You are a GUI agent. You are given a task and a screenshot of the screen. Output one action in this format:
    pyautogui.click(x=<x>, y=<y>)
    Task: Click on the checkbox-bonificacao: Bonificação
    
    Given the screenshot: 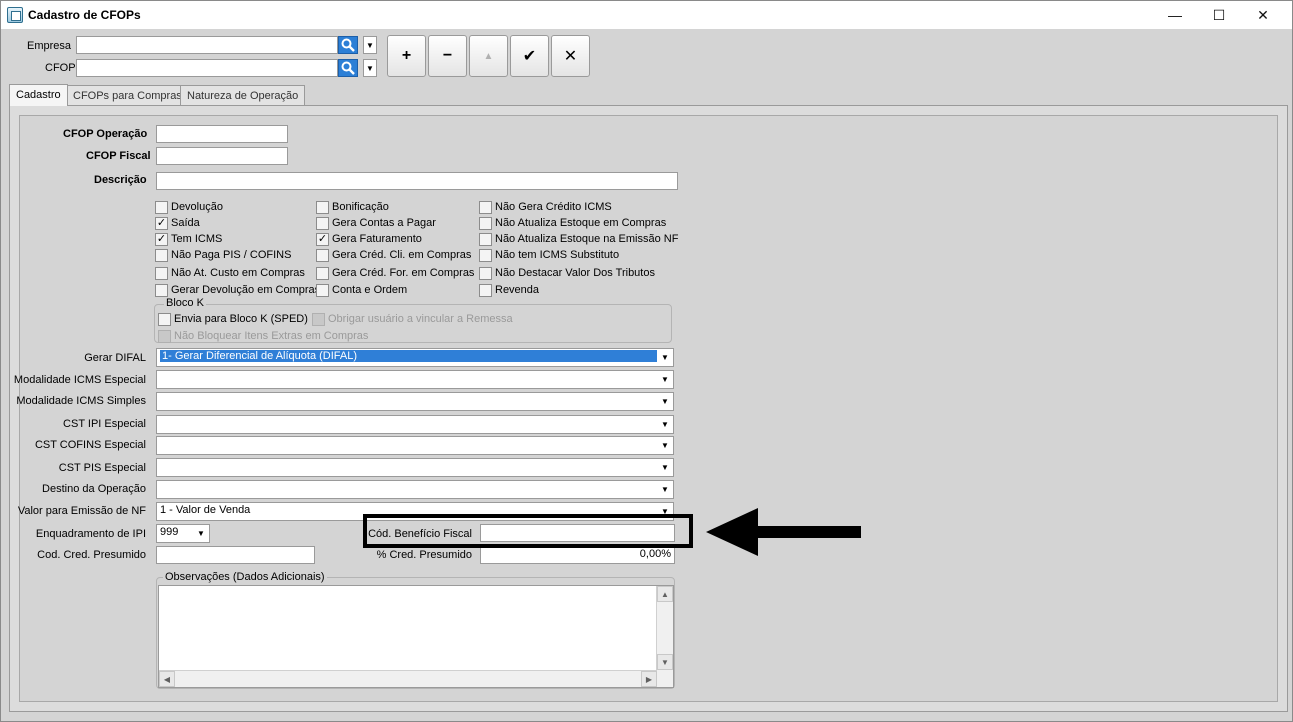 What is the action you would take?
    pyautogui.click(x=352, y=207)
    